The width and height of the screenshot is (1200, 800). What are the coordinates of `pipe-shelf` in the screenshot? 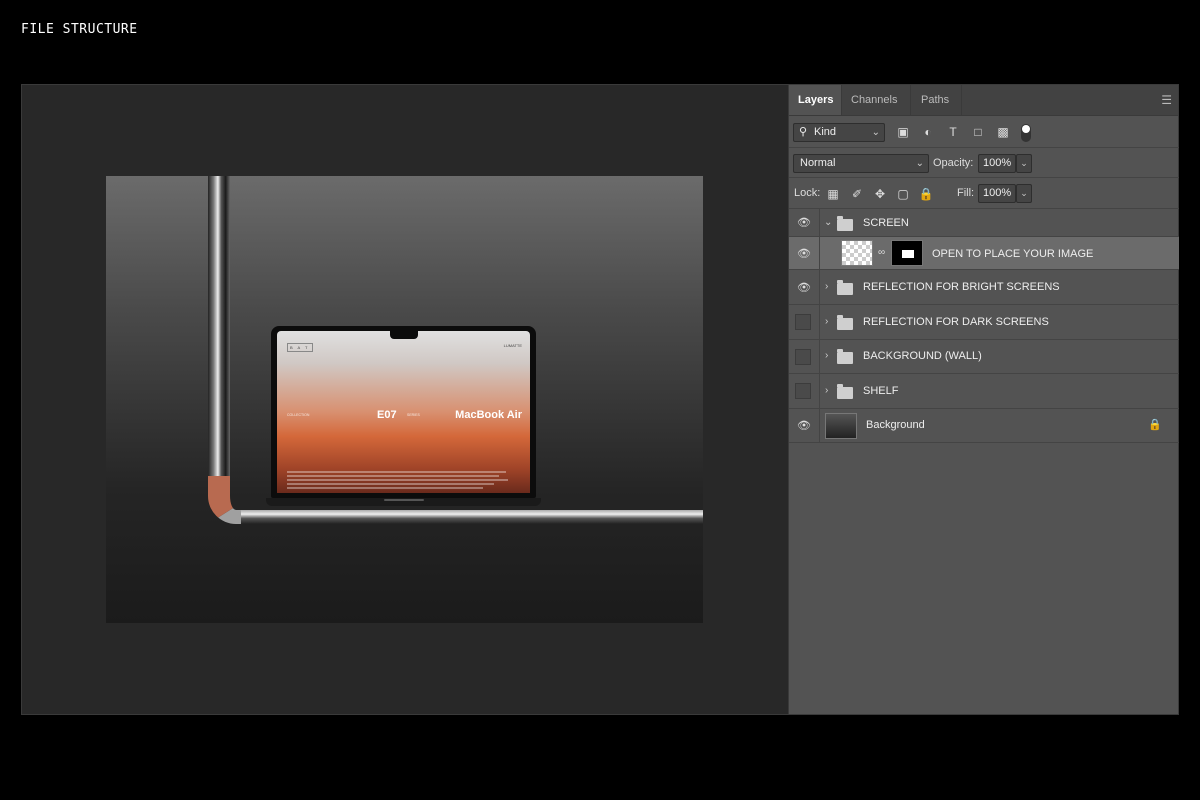 It's located at (472, 517).